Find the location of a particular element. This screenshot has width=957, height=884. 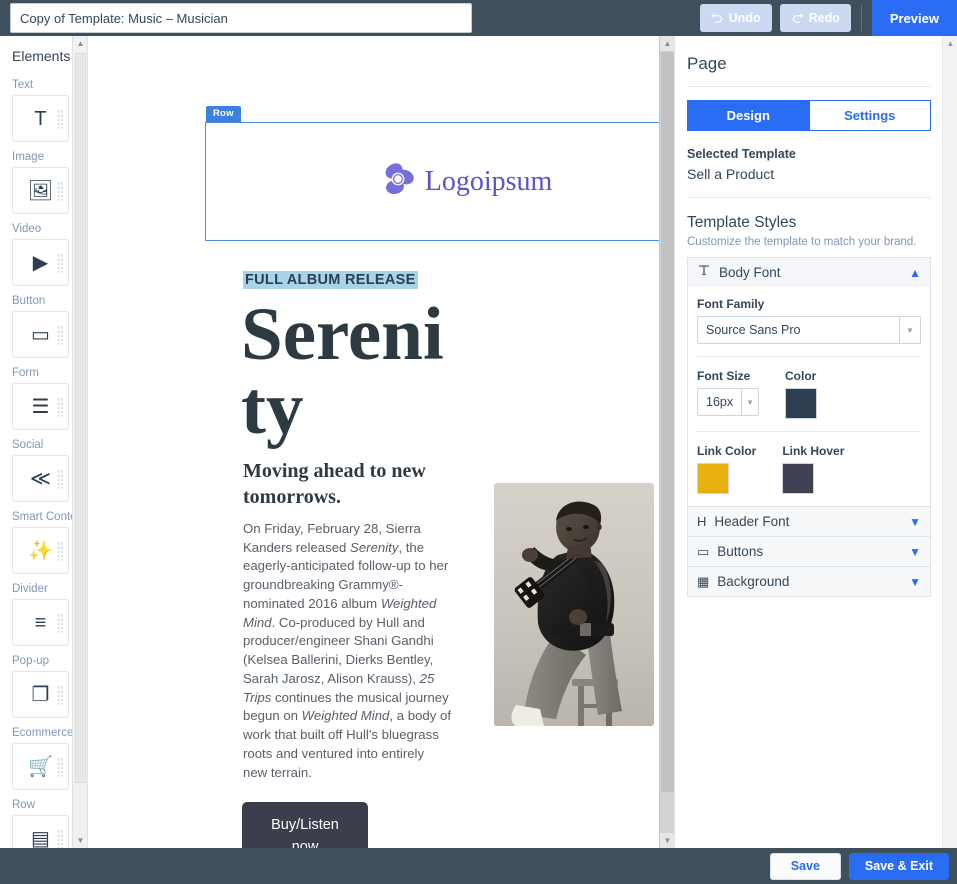

eyebrow-text: FULL ALBUM RELEASE is located at coordinates (330, 280).